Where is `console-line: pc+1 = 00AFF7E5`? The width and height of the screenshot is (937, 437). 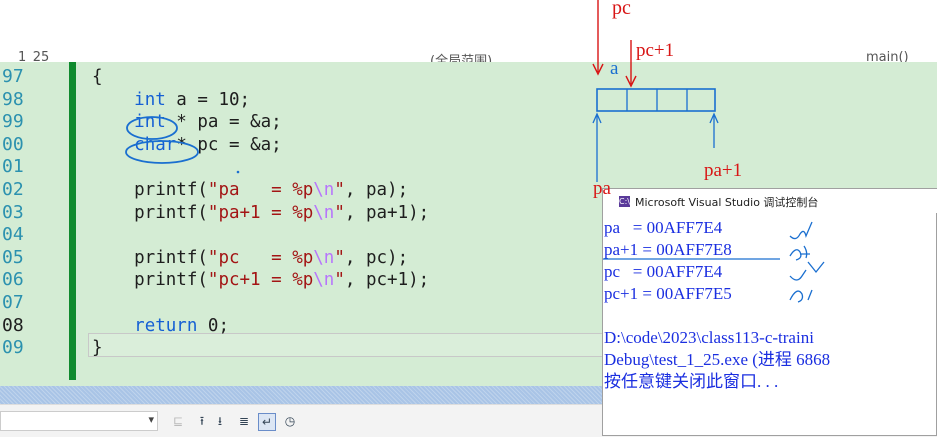
console-line: pc+1 = 00AFF7E5 is located at coordinates (668, 293).